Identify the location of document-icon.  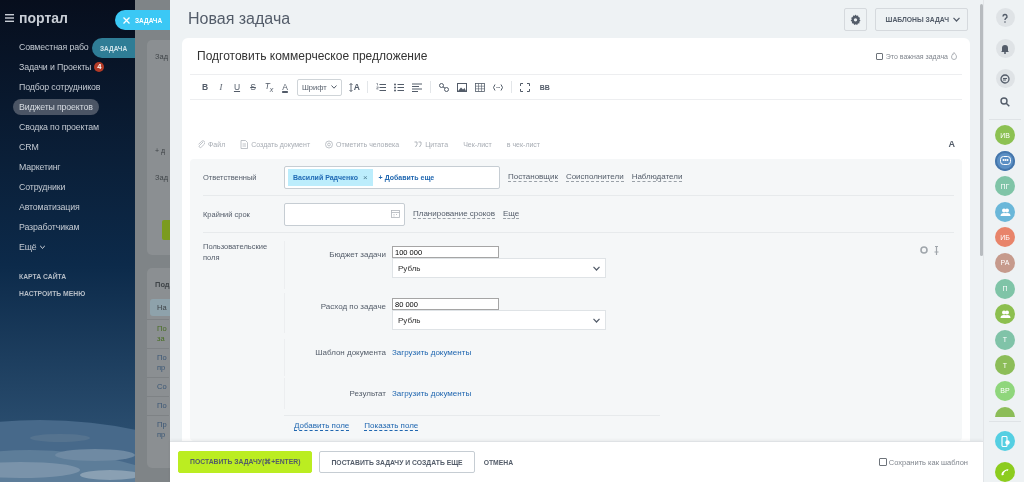
(244, 144).